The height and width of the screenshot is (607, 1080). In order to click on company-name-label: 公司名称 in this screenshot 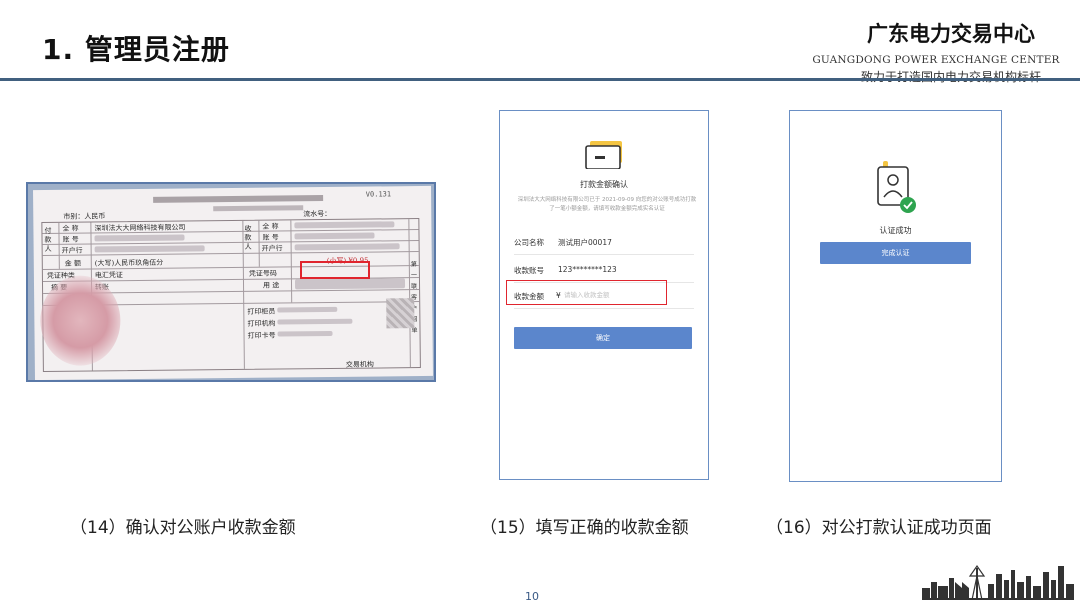, I will do `click(529, 242)`.